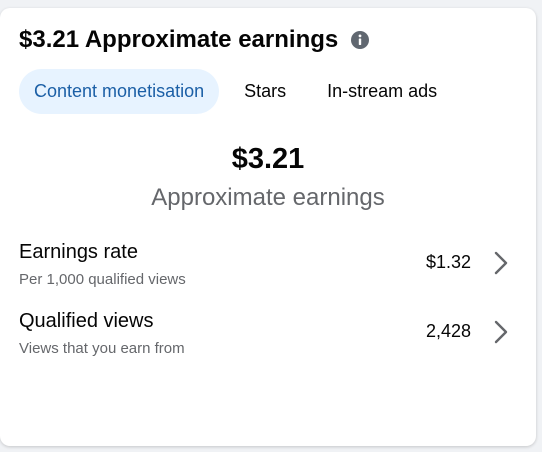 The image size is (542, 452). What do you see at coordinates (102, 348) in the screenshot?
I see `qualified-views-subtitle: Views that you earn from` at bounding box center [102, 348].